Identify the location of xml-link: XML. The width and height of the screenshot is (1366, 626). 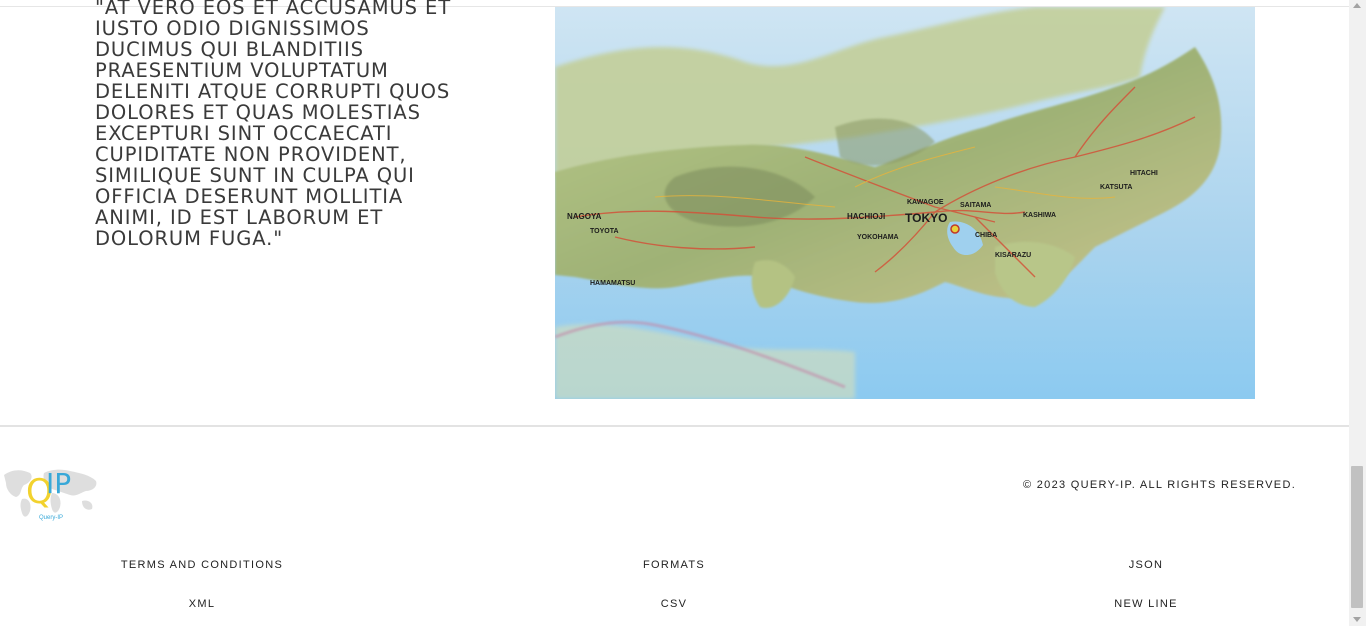
(202, 604).